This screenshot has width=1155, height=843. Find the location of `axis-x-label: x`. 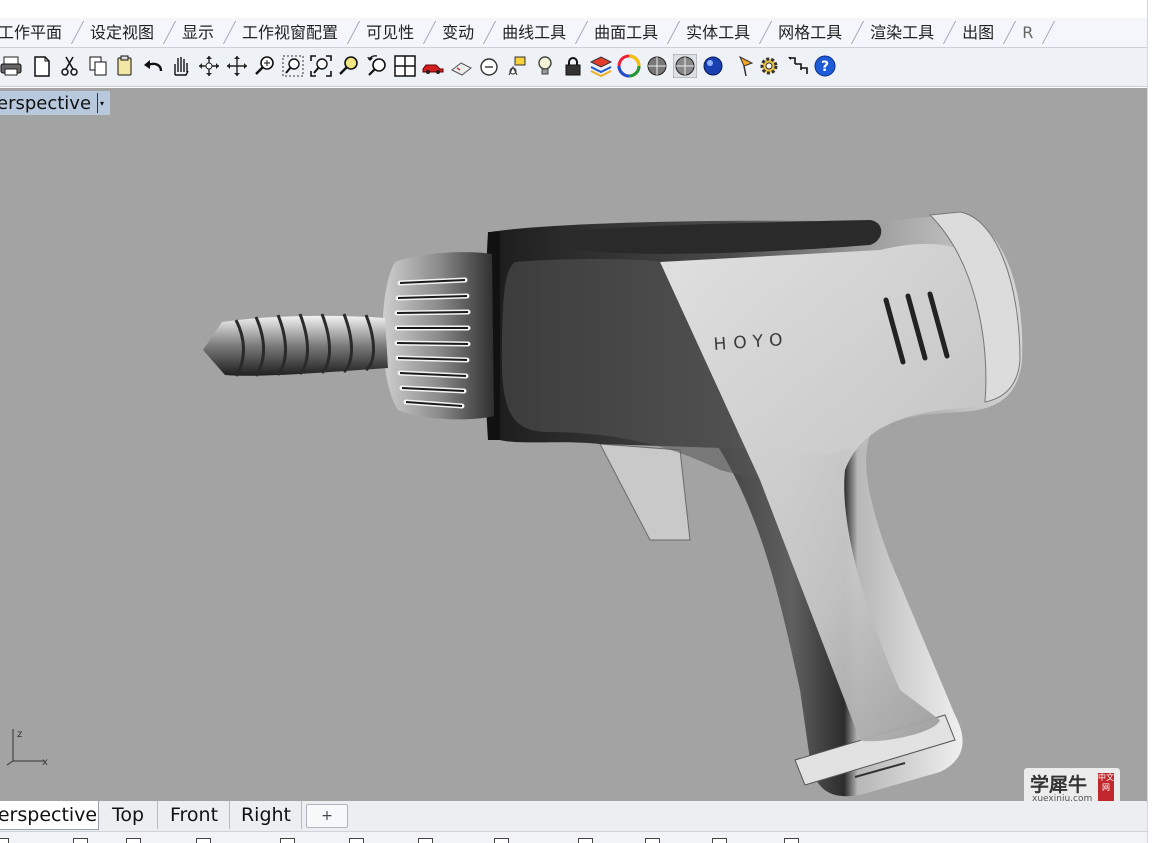

axis-x-label: x is located at coordinates (45, 762).